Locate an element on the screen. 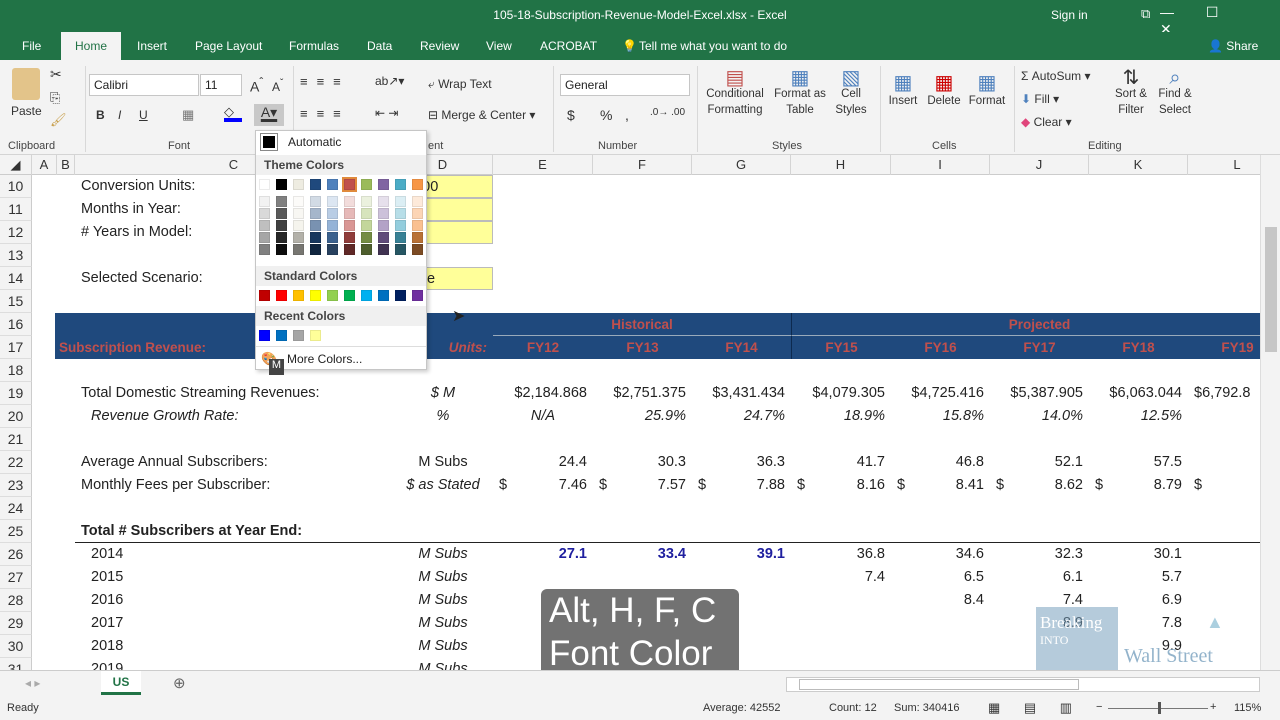 The image size is (1280, 720). units-cell: % is located at coordinates (443, 416).